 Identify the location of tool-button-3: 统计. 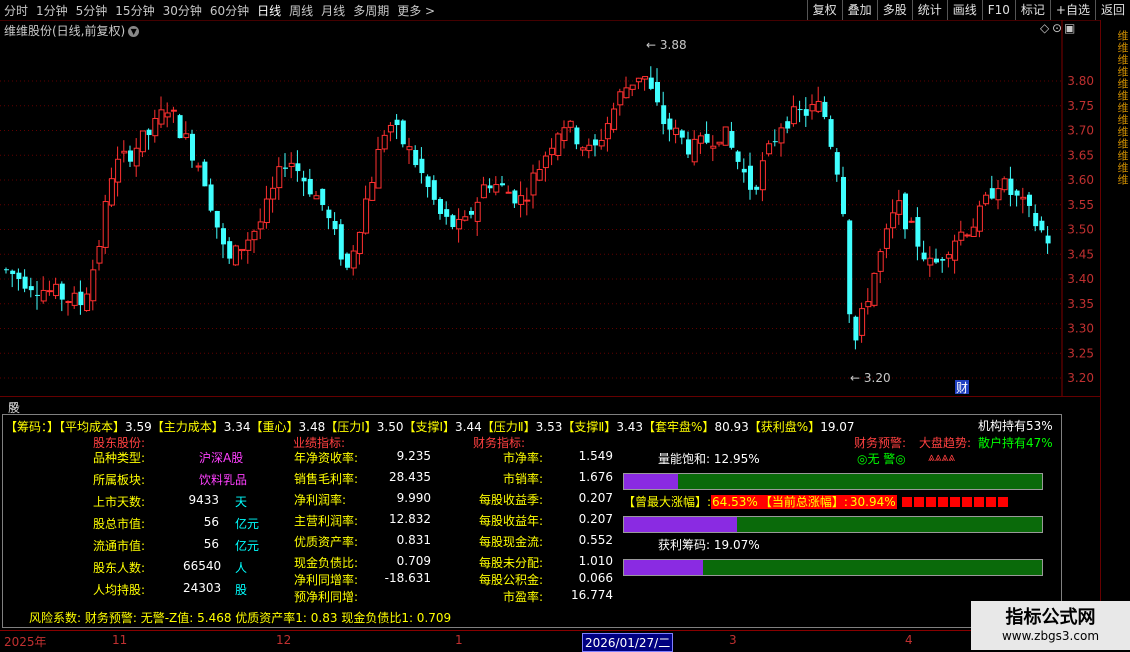
(929, 10).